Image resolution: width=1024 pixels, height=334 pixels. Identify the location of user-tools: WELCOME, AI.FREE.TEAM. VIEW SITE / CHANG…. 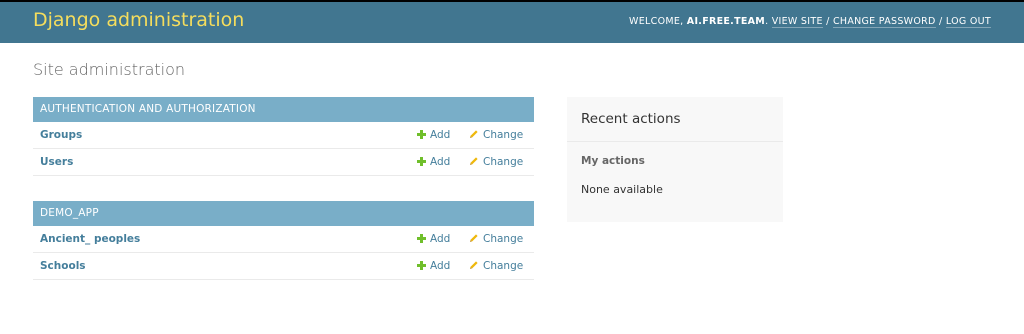
(810, 22).